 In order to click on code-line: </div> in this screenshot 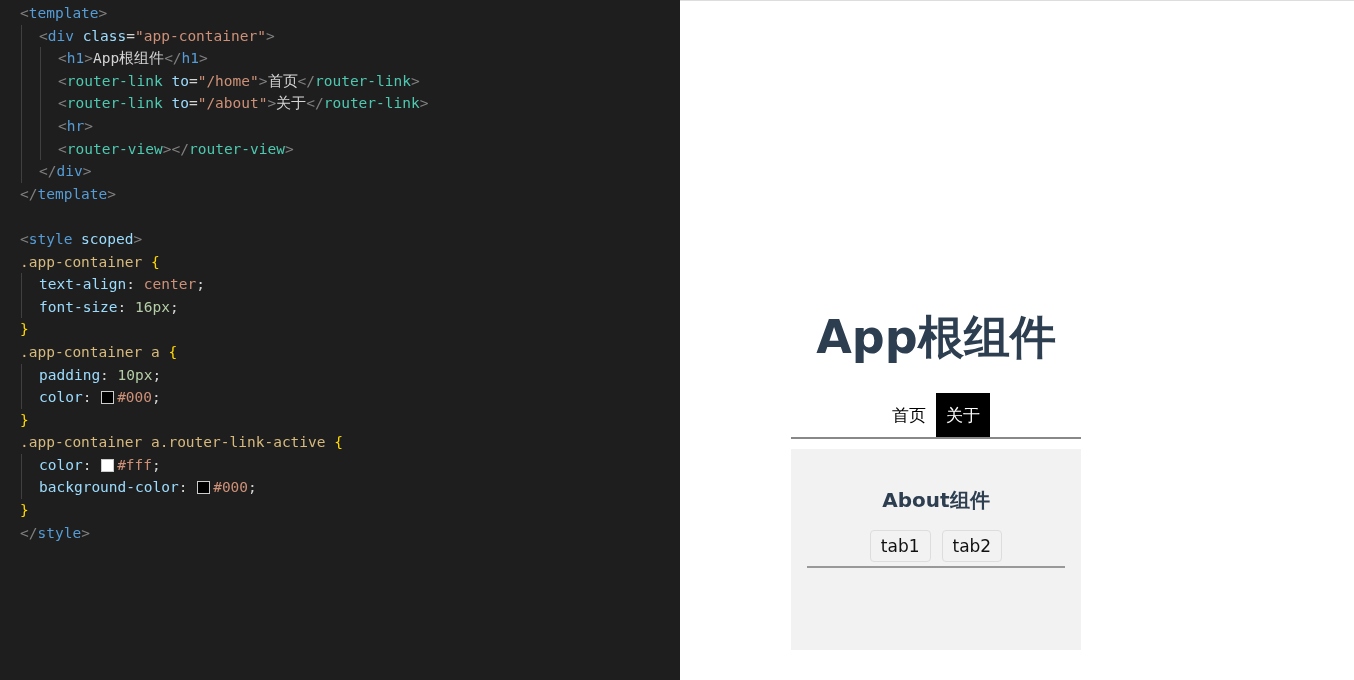, I will do `click(65, 172)`.